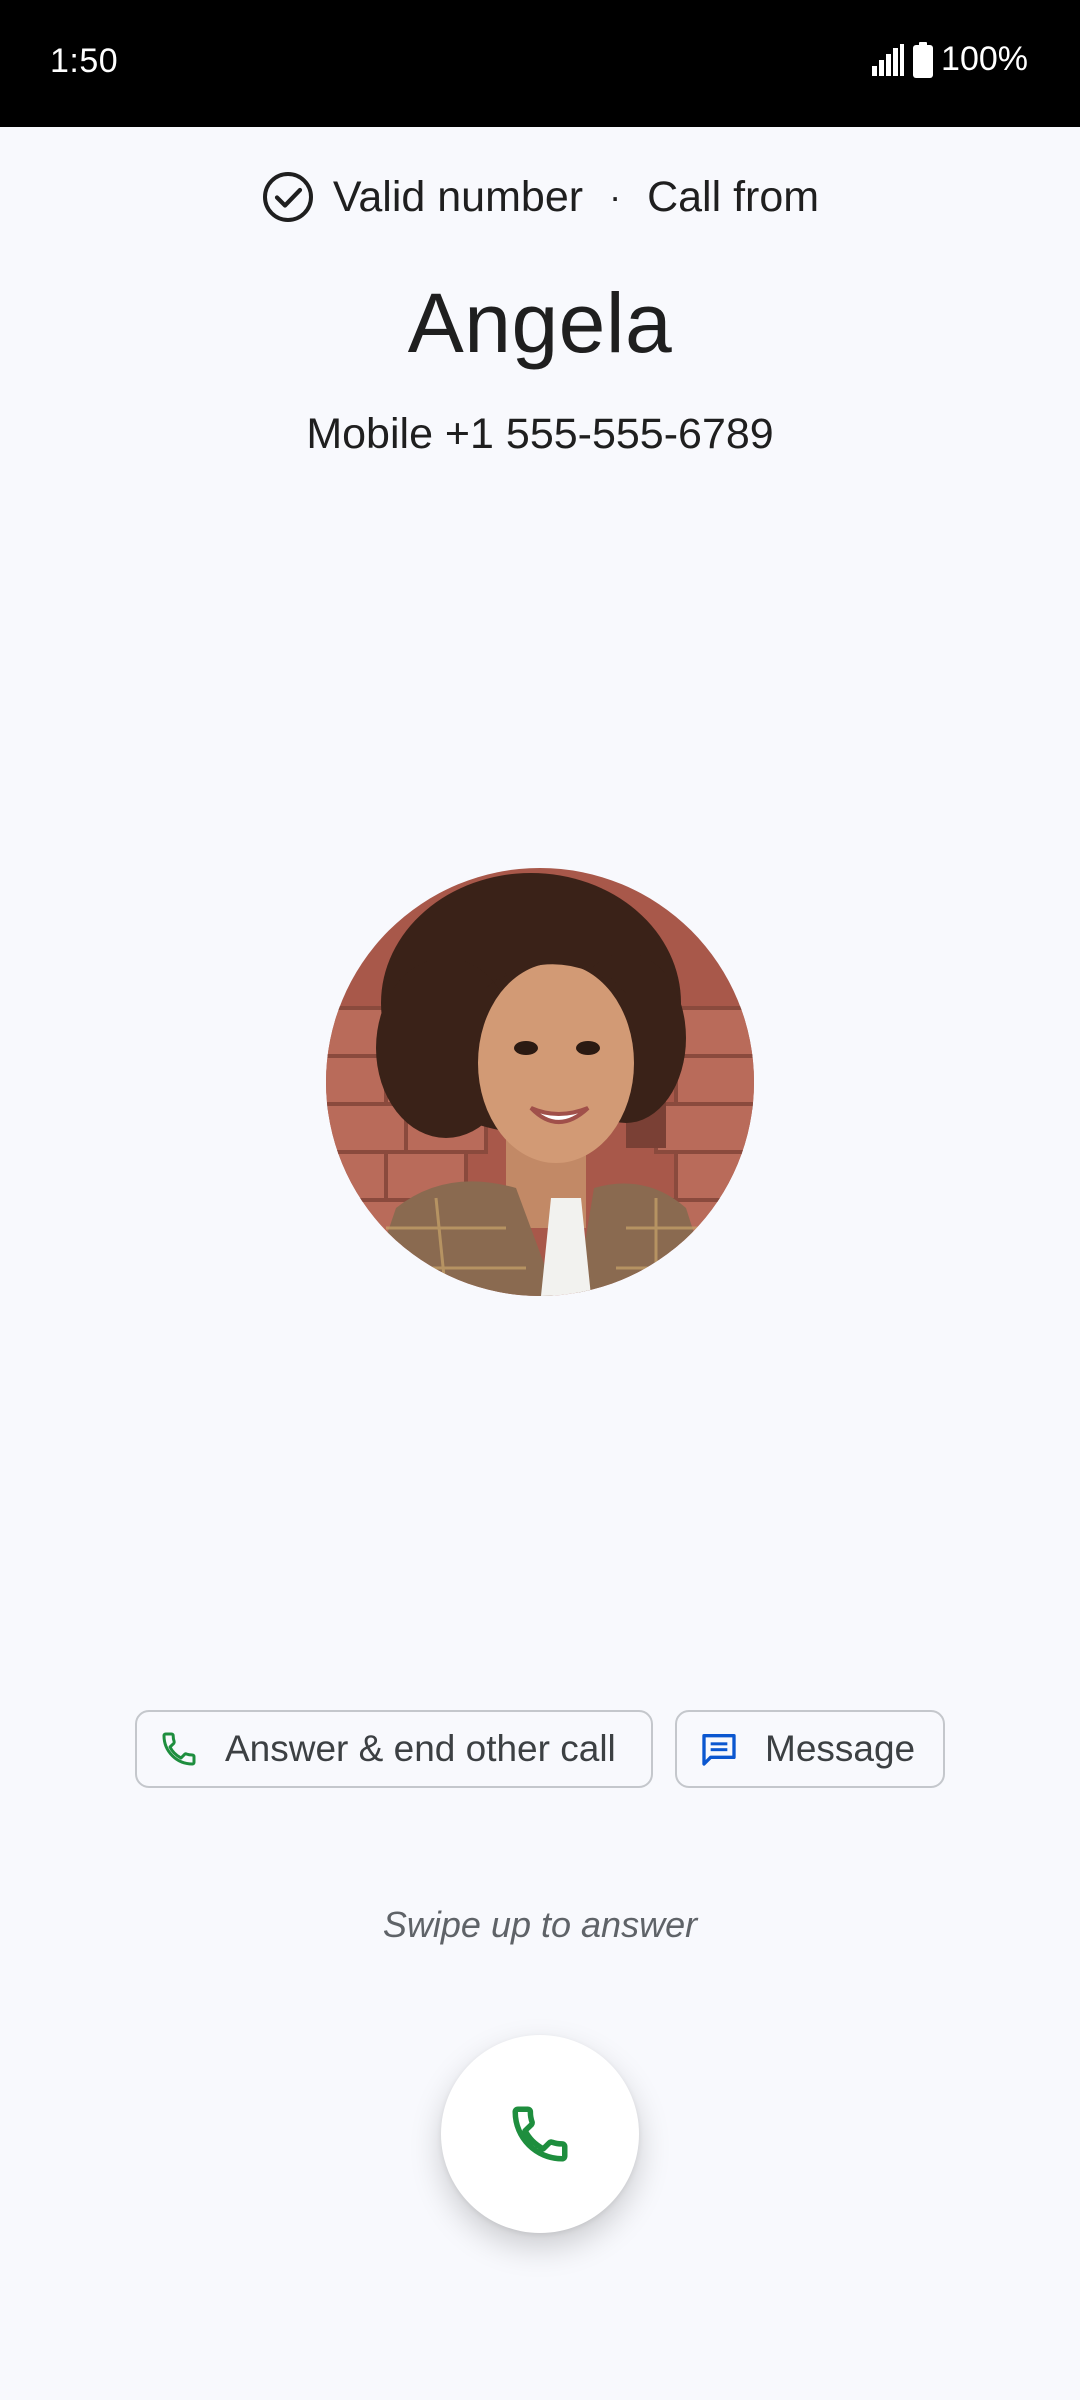 The image size is (1080, 2400). I want to click on signal-icon, so click(888, 59).